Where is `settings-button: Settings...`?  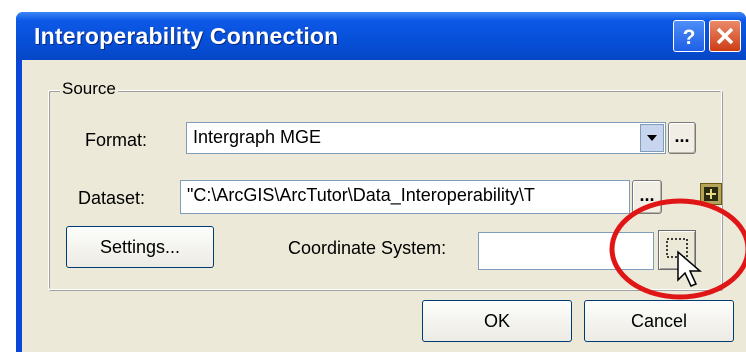
settings-button: Settings... is located at coordinates (140, 247).